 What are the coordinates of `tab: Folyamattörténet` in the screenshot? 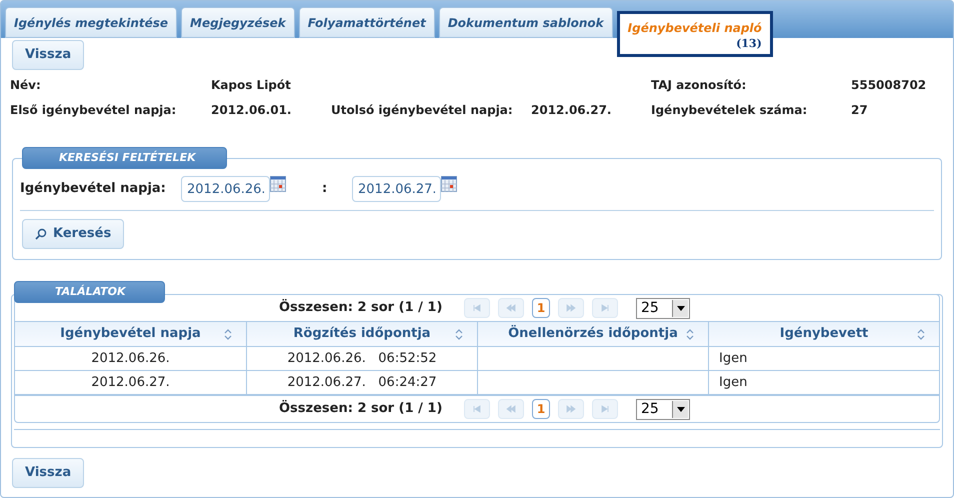 It's located at (366, 22).